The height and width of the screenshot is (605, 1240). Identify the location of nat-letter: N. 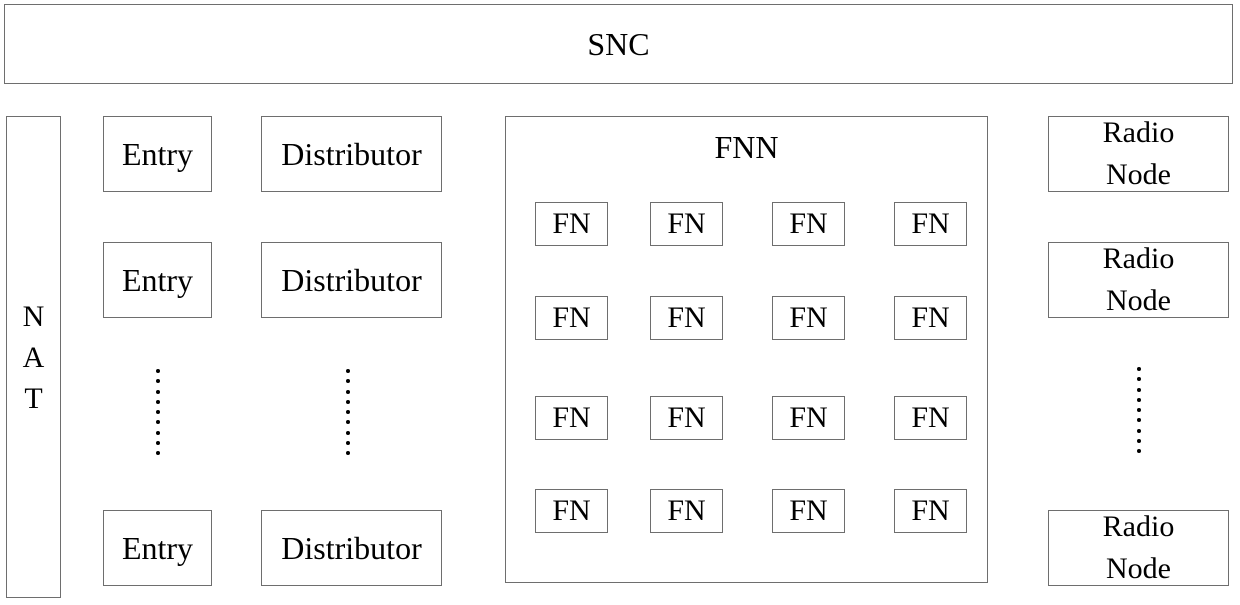
(33, 316).